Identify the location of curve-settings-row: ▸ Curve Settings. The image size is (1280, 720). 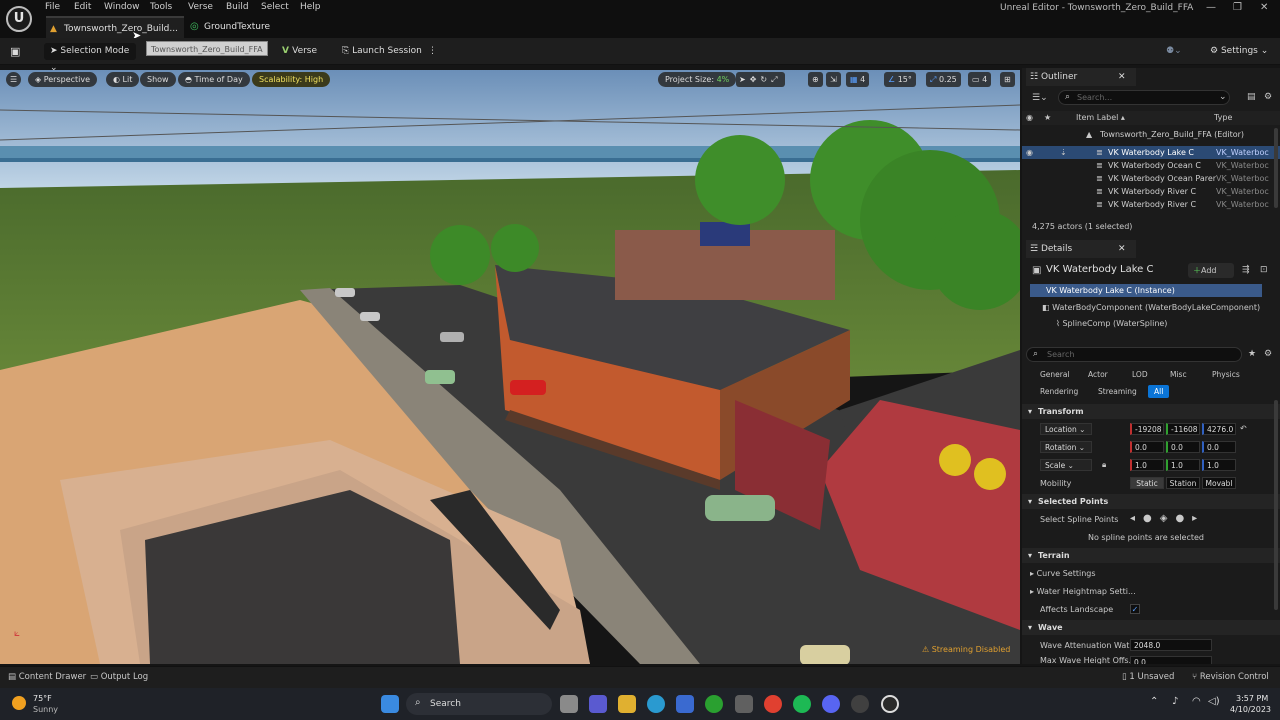
(1063, 573).